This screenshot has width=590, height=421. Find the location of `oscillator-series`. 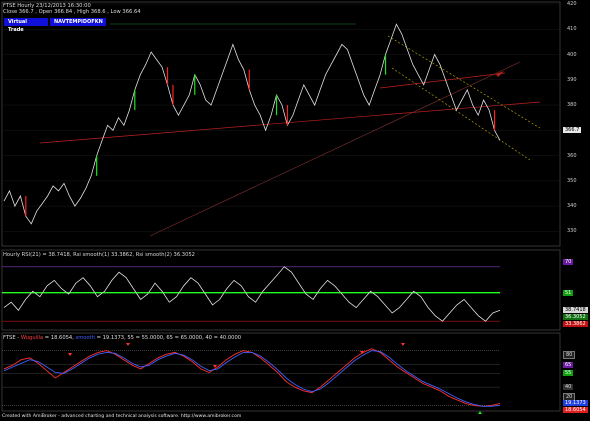

oscillator-series is located at coordinates (252, 378).